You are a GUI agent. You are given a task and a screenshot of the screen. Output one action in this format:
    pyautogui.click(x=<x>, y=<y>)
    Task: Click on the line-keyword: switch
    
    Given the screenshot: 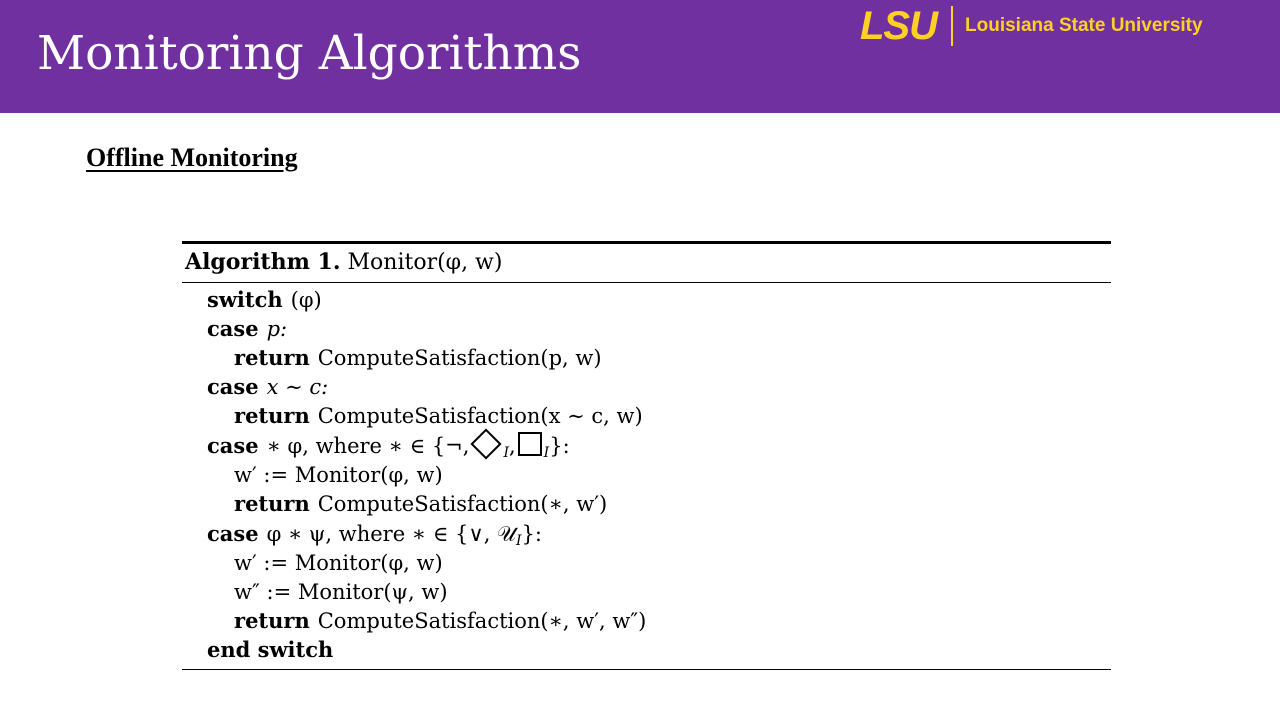 What is the action you would take?
    pyautogui.click(x=245, y=299)
    